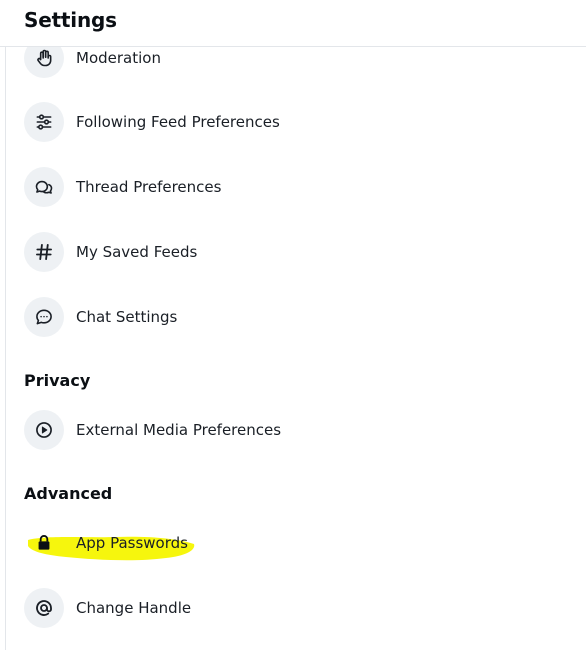 Image resolution: width=586 pixels, height=650 pixels. What do you see at coordinates (44, 317) in the screenshot?
I see `message-icon` at bounding box center [44, 317].